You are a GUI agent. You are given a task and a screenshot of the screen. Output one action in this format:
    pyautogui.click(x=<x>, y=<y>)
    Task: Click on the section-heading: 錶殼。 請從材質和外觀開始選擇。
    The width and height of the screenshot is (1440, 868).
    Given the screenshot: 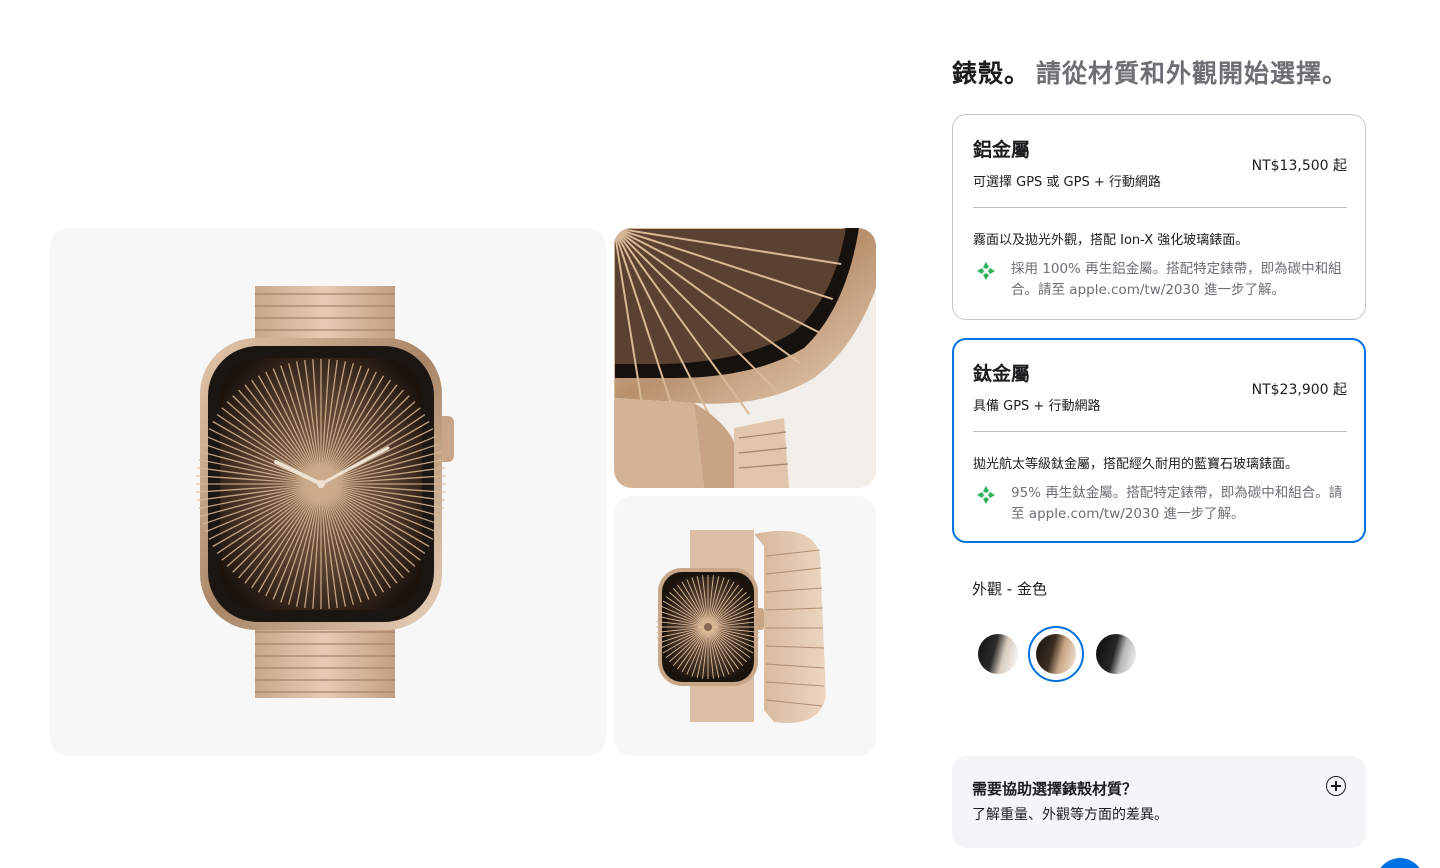 What is the action you would take?
    pyautogui.click(x=1150, y=72)
    